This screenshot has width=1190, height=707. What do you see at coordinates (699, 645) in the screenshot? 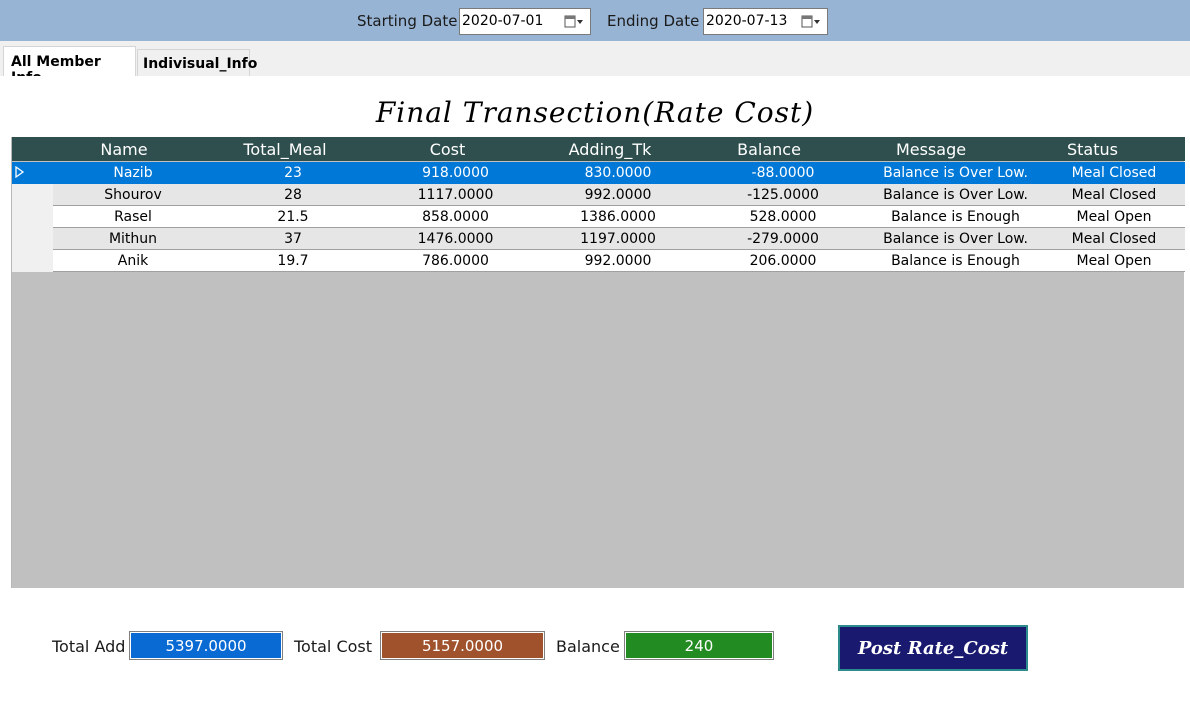
I see `balance-field: 240` at bounding box center [699, 645].